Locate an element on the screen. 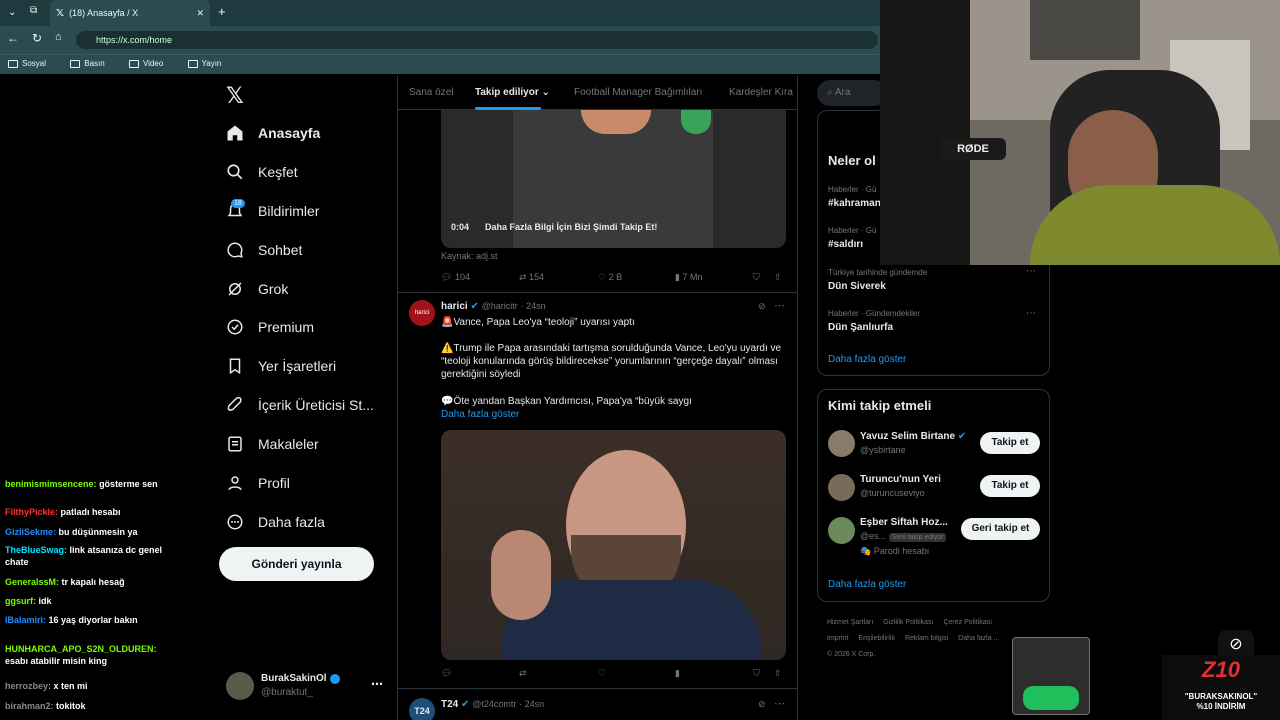 The width and height of the screenshot is (1280, 720). repost-button: ⇄ is located at coordinates (523, 673).